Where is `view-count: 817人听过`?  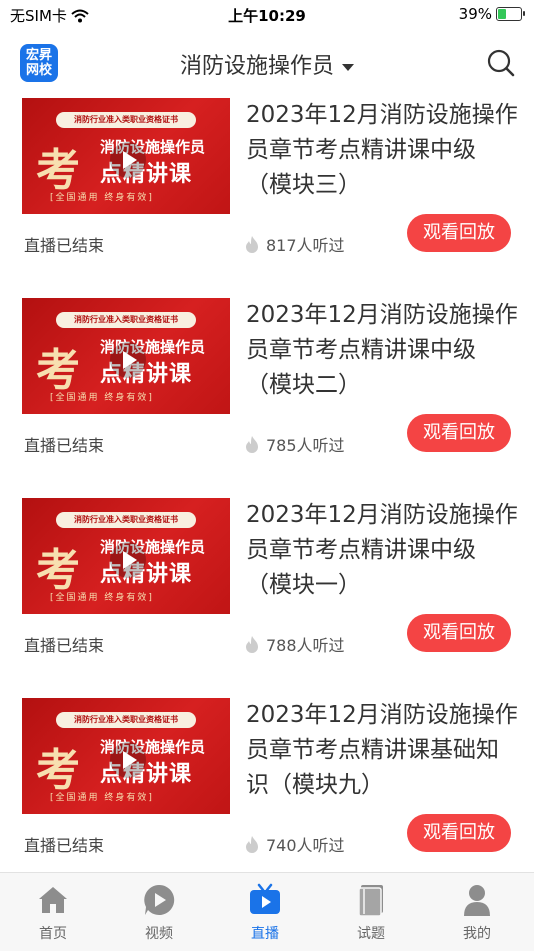 view-count: 817人听过 is located at coordinates (294, 244).